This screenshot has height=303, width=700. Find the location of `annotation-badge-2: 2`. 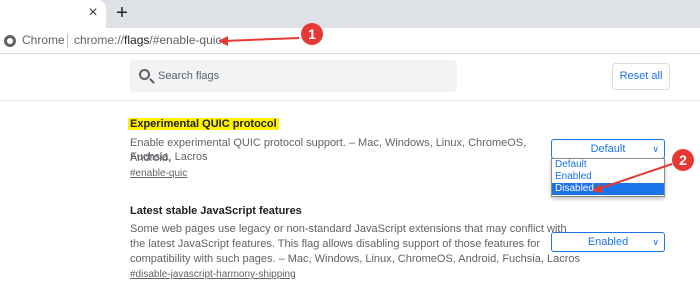

annotation-badge-2: 2 is located at coordinates (683, 160).